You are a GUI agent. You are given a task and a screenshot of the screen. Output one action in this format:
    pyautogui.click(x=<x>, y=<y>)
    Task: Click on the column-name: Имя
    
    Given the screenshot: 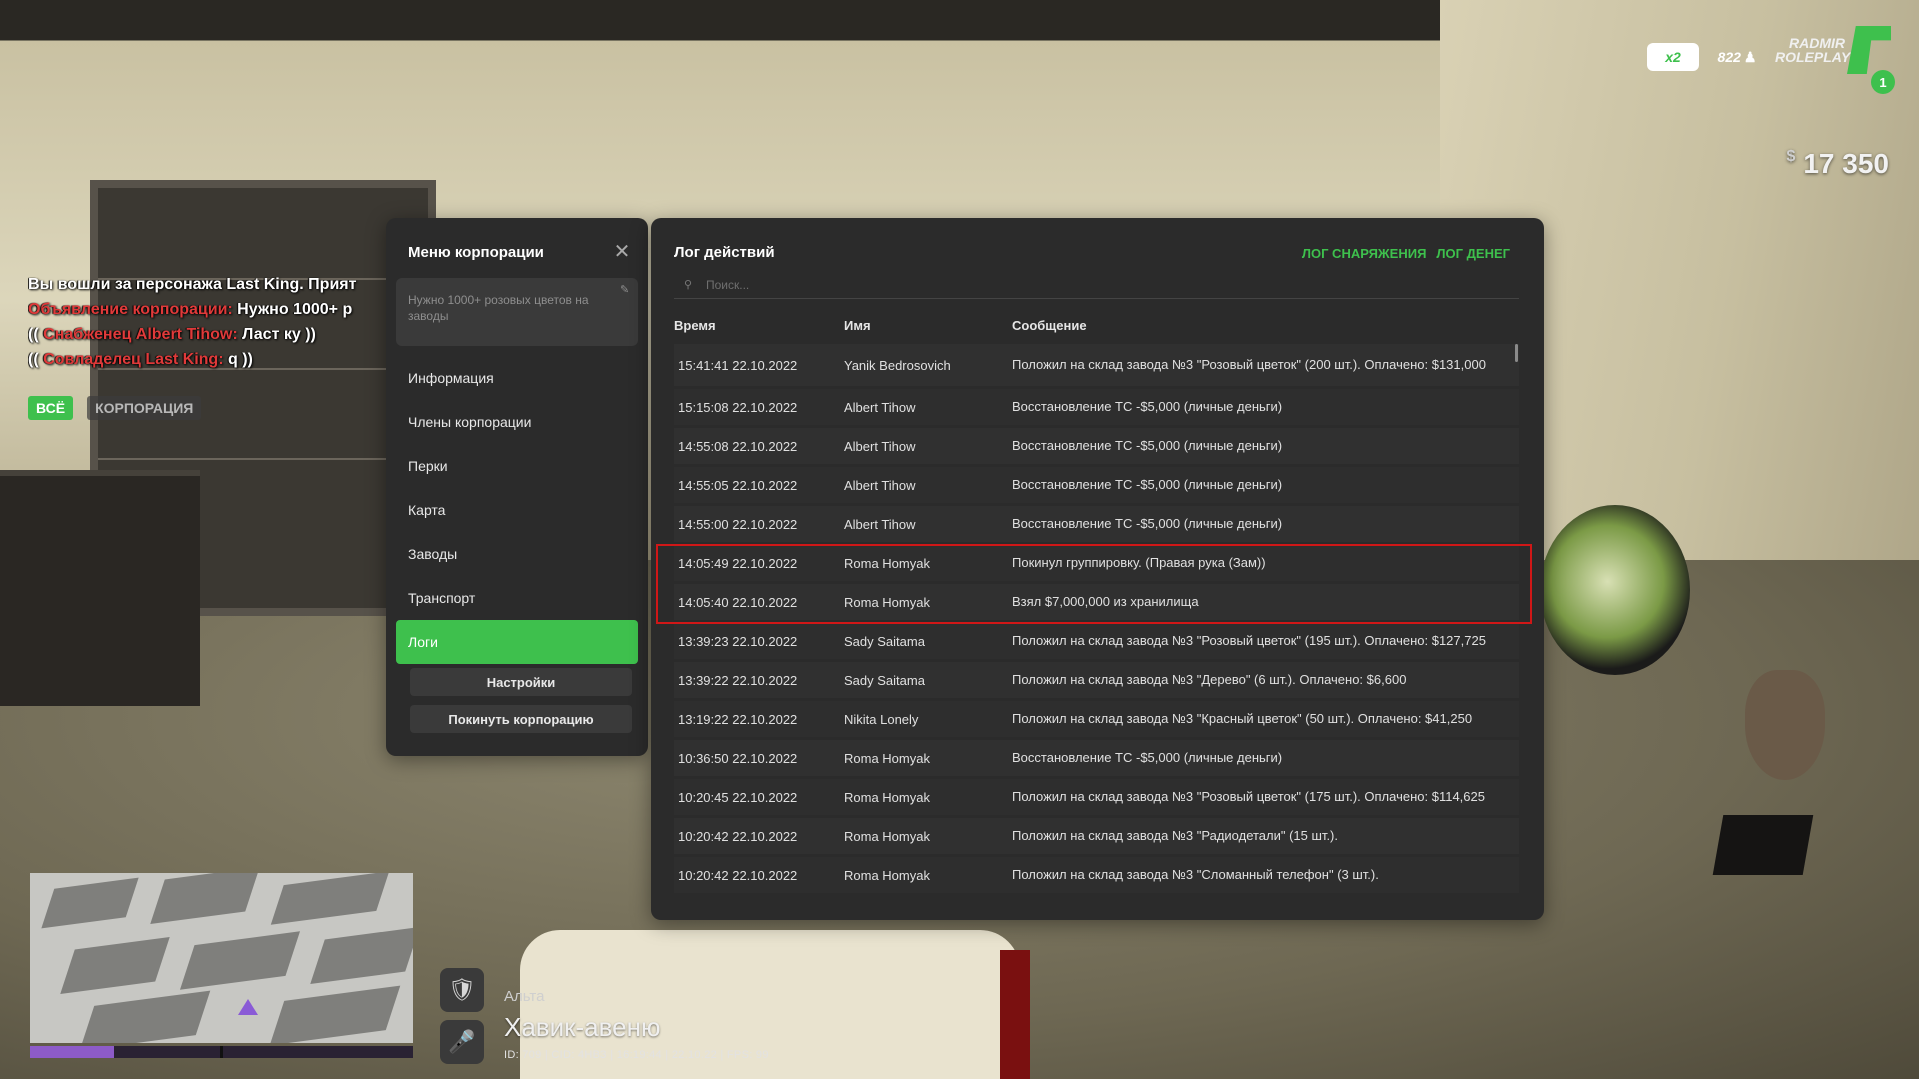 What is the action you would take?
    pyautogui.click(x=857, y=325)
    